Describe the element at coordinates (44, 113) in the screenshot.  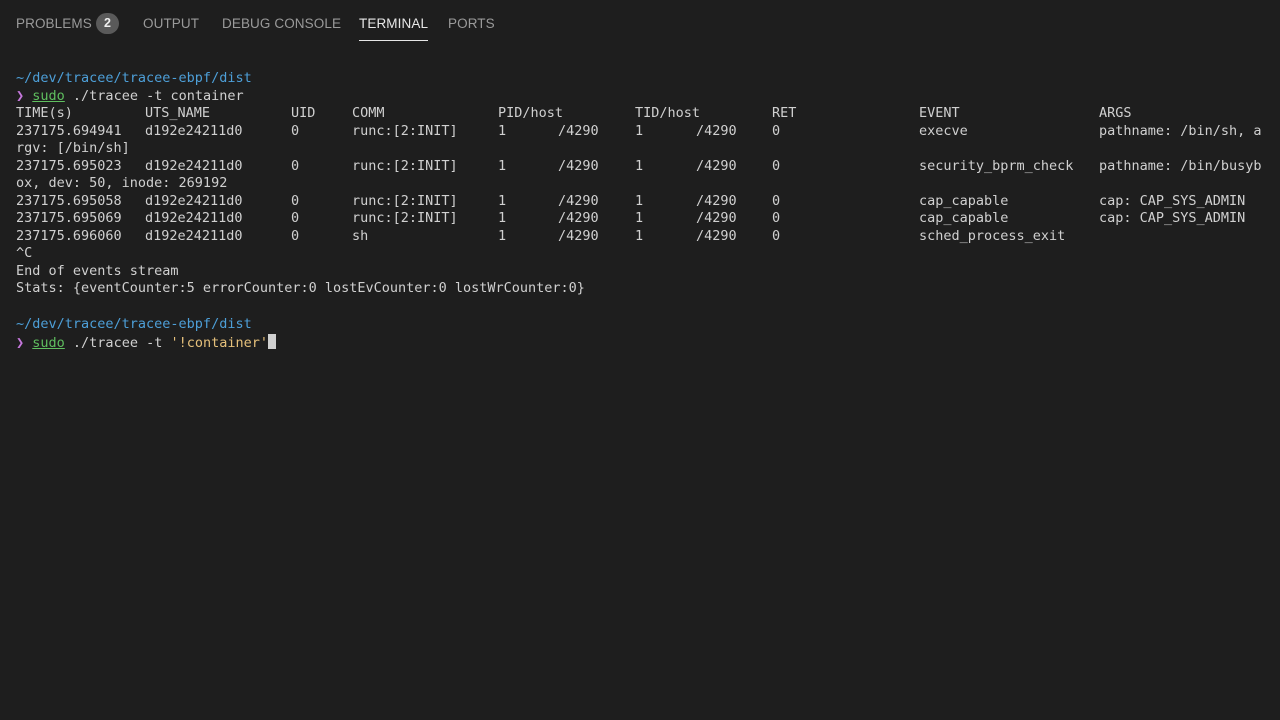
I see `header-time: TIME(s)` at that location.